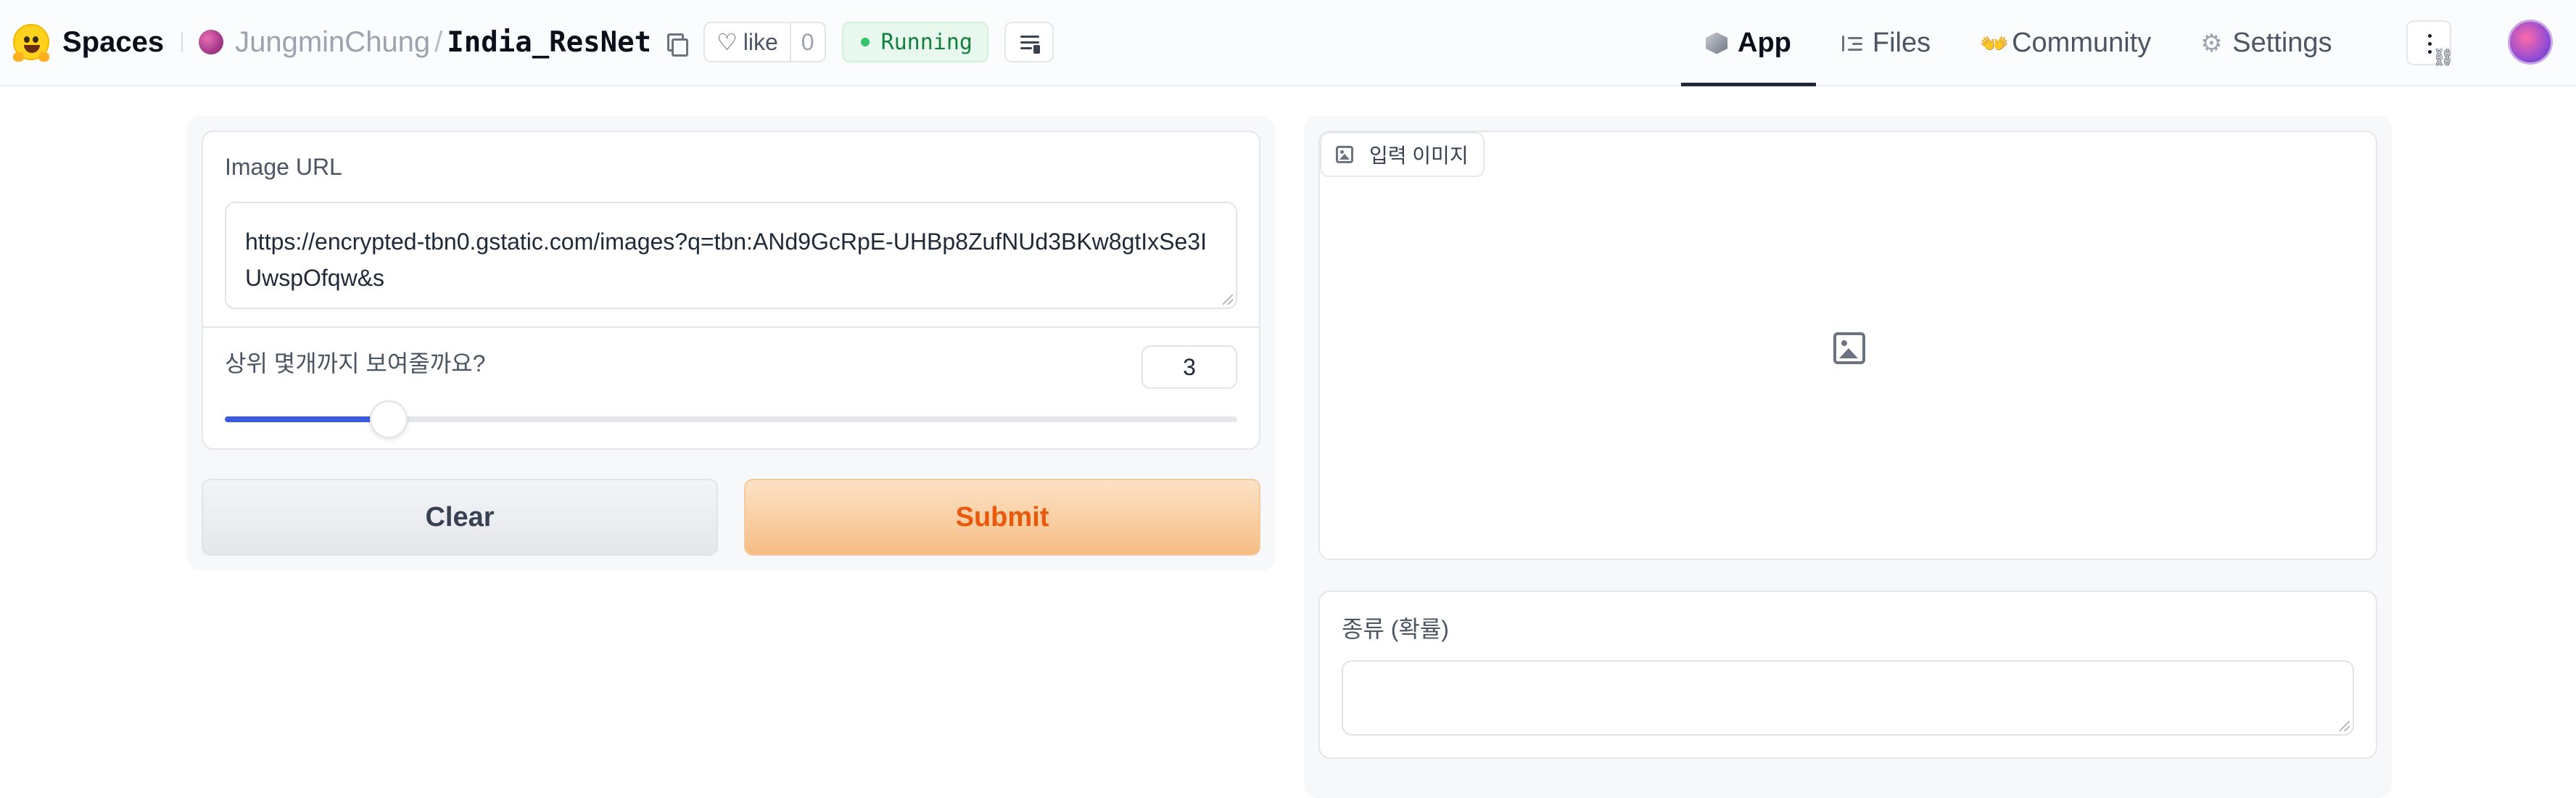  I want to click on clear-button-label: Clear, so click(460, 516).